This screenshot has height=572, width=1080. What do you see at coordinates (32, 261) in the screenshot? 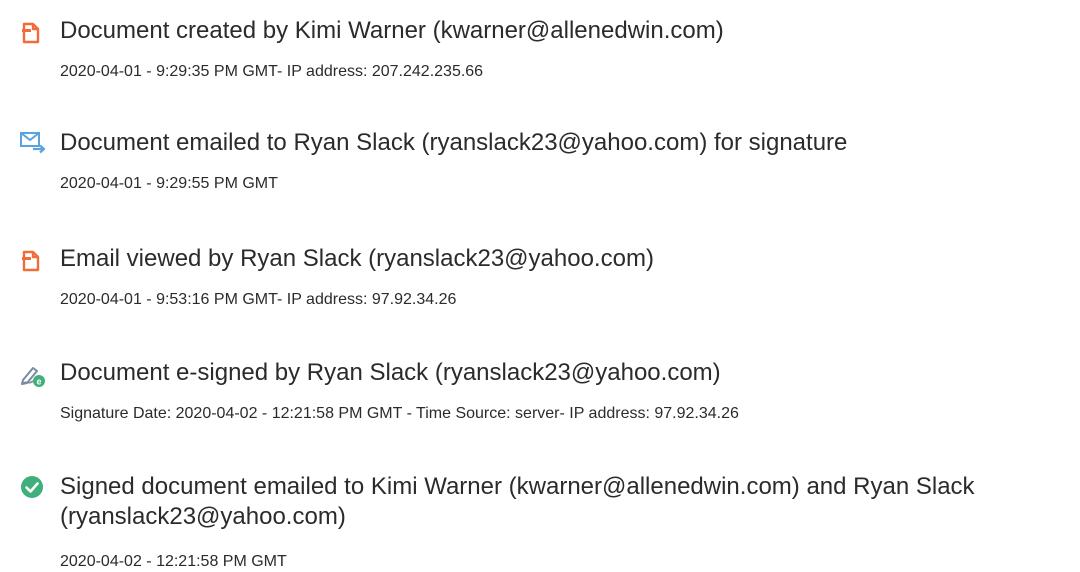
I see `email-viewed-icon` at bounding box center [32, 261].